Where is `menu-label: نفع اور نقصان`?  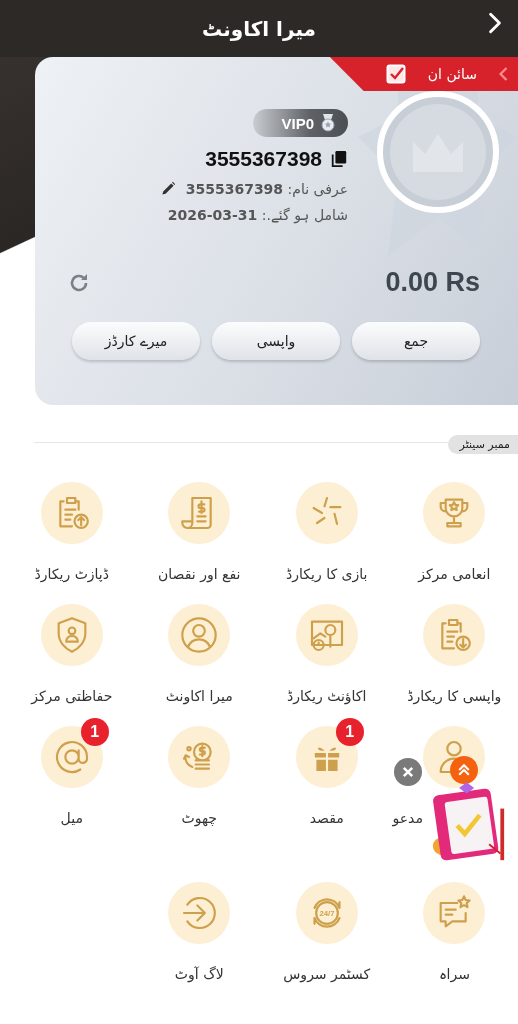
menu-label: نفع اور نقصان is located at coordinates (199, 574).